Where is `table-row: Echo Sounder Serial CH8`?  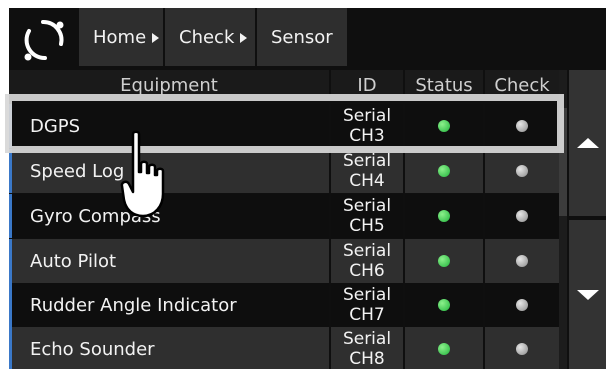 table-row: Echo Sounder Serial CH8 is located at coordinates (284, 348).